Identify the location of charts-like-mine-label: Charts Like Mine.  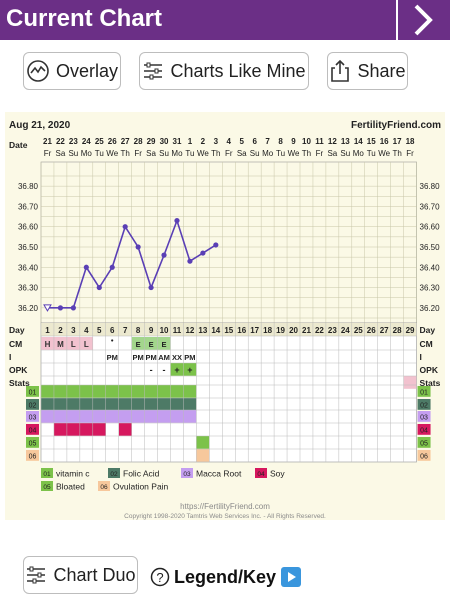
(238, 70).